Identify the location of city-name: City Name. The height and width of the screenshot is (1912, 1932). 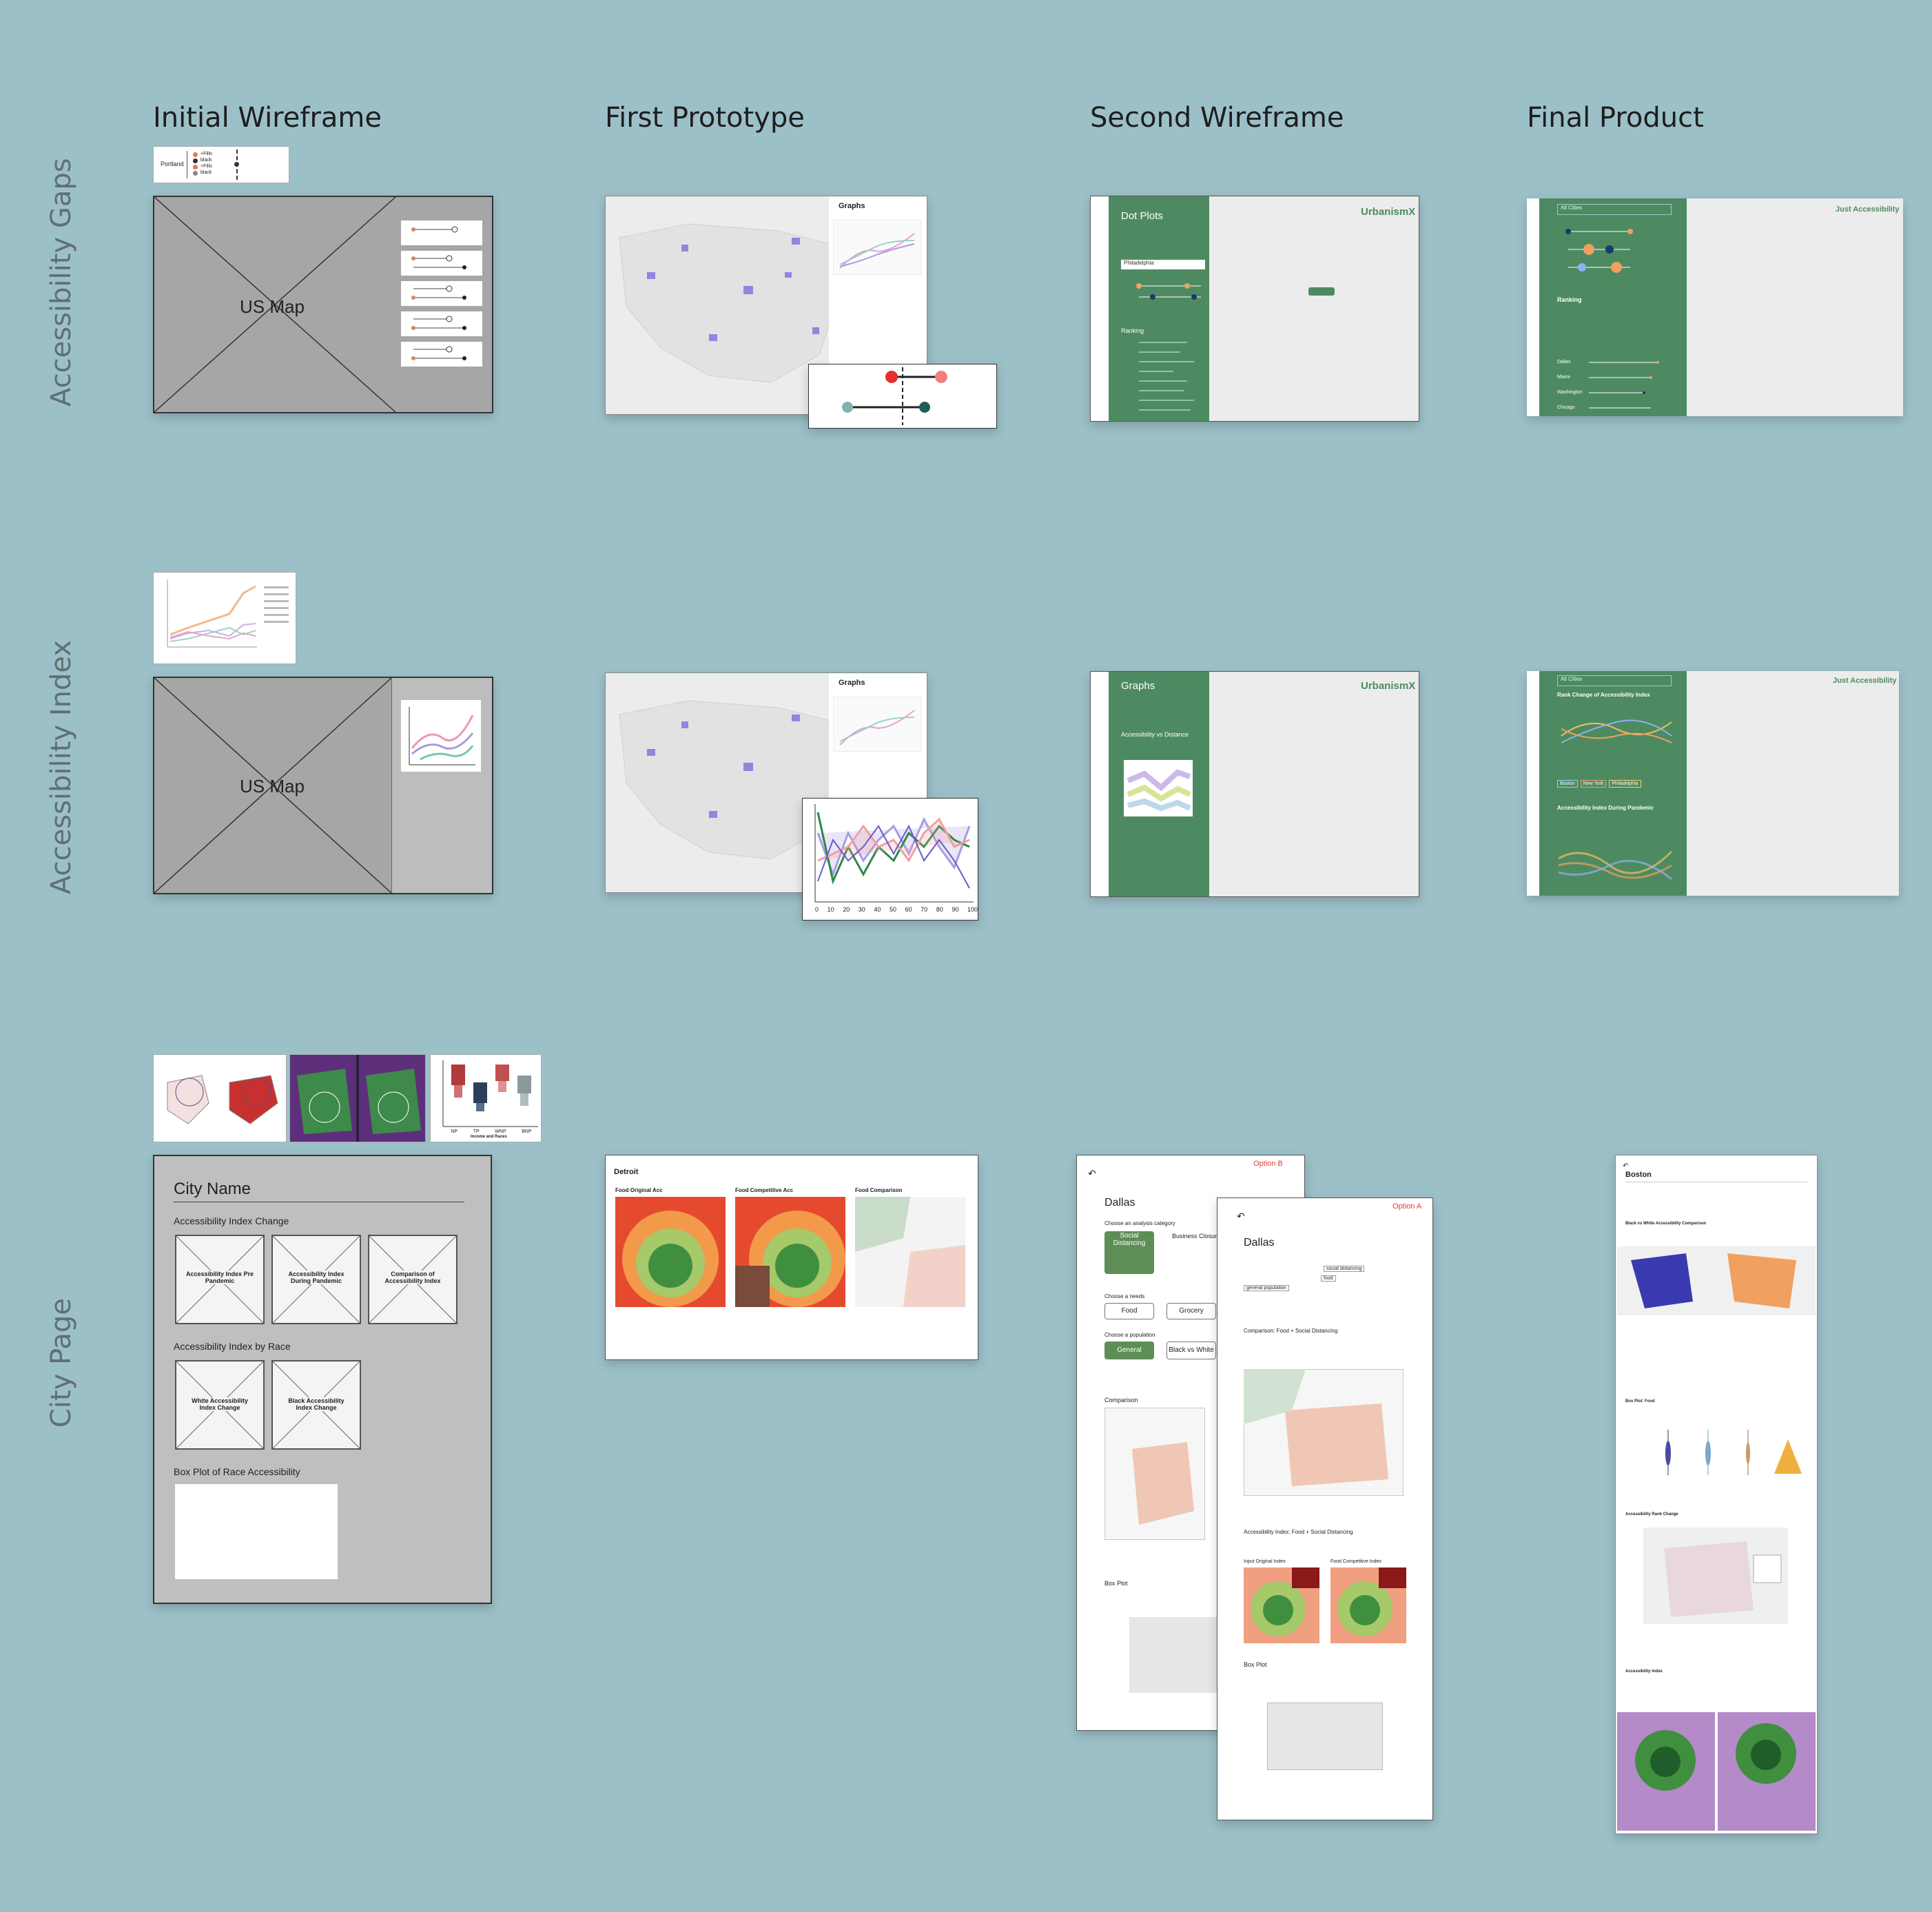
(212, 1189).